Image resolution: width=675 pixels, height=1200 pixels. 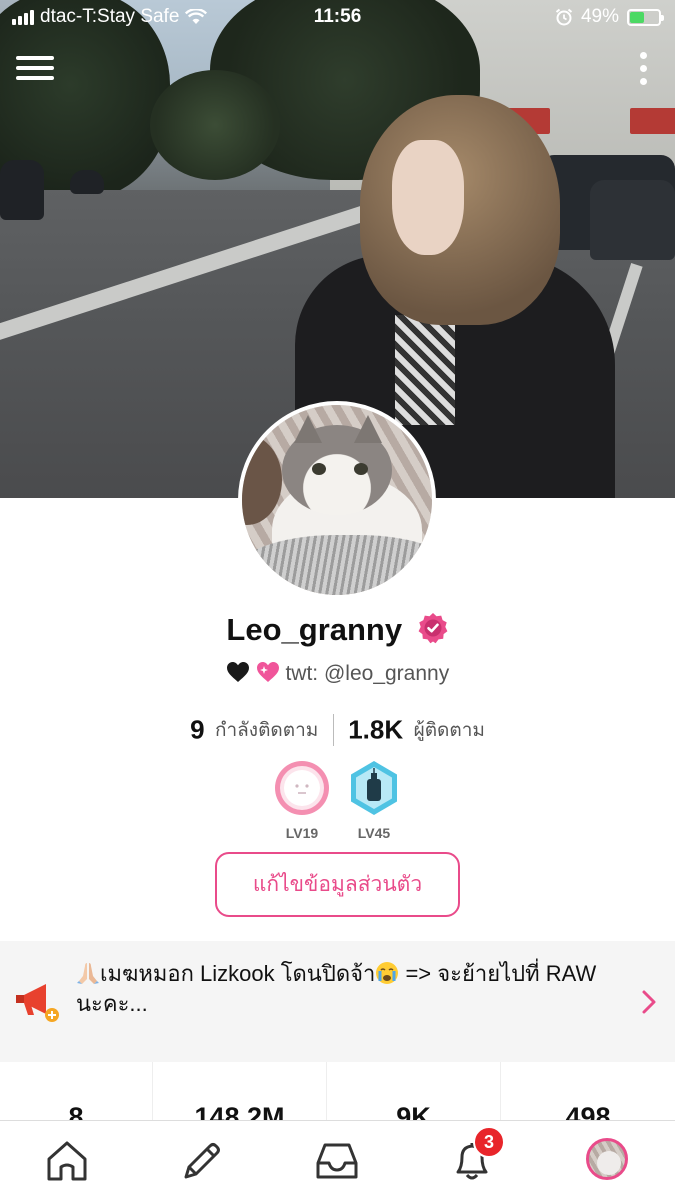 What do you see at coordinates (67, 1161) in the screenshot?
I see `home-icon` at bounding box center [67, 1161].